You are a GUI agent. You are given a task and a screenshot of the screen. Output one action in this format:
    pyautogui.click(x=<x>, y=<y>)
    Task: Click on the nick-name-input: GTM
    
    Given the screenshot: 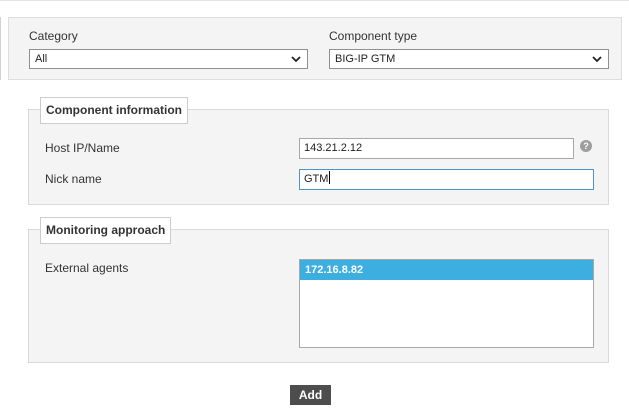 What is the action you would take?
    pyautogui.click(x=446, y=179)
    